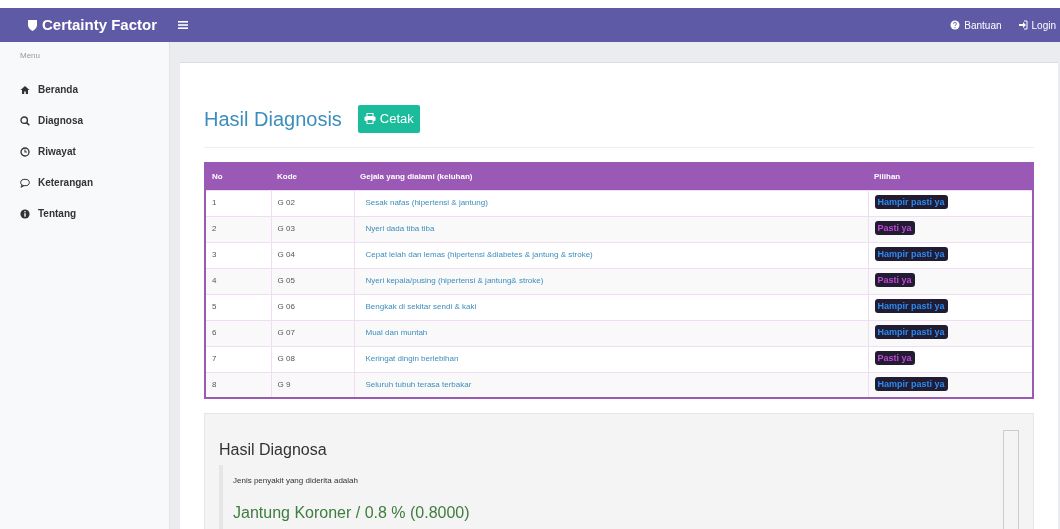 The image size is (1060, 529). What do you see at coordinates (1022, 25) in the screenshot?
I see `login-icon` at bounding box center [1022, 25].